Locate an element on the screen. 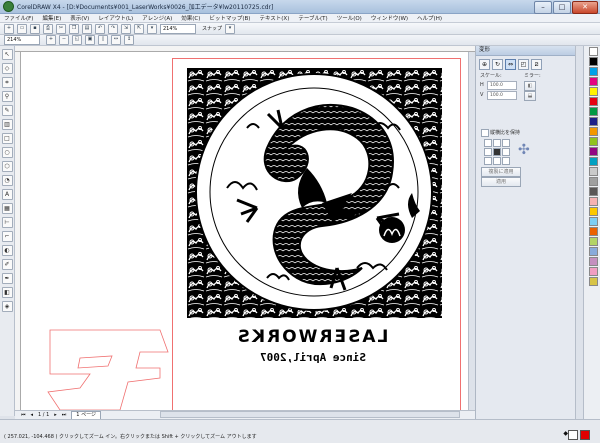 This screenshot has height=443, width=600. zoom-out-icon: − is located at coordinates (64, 40).